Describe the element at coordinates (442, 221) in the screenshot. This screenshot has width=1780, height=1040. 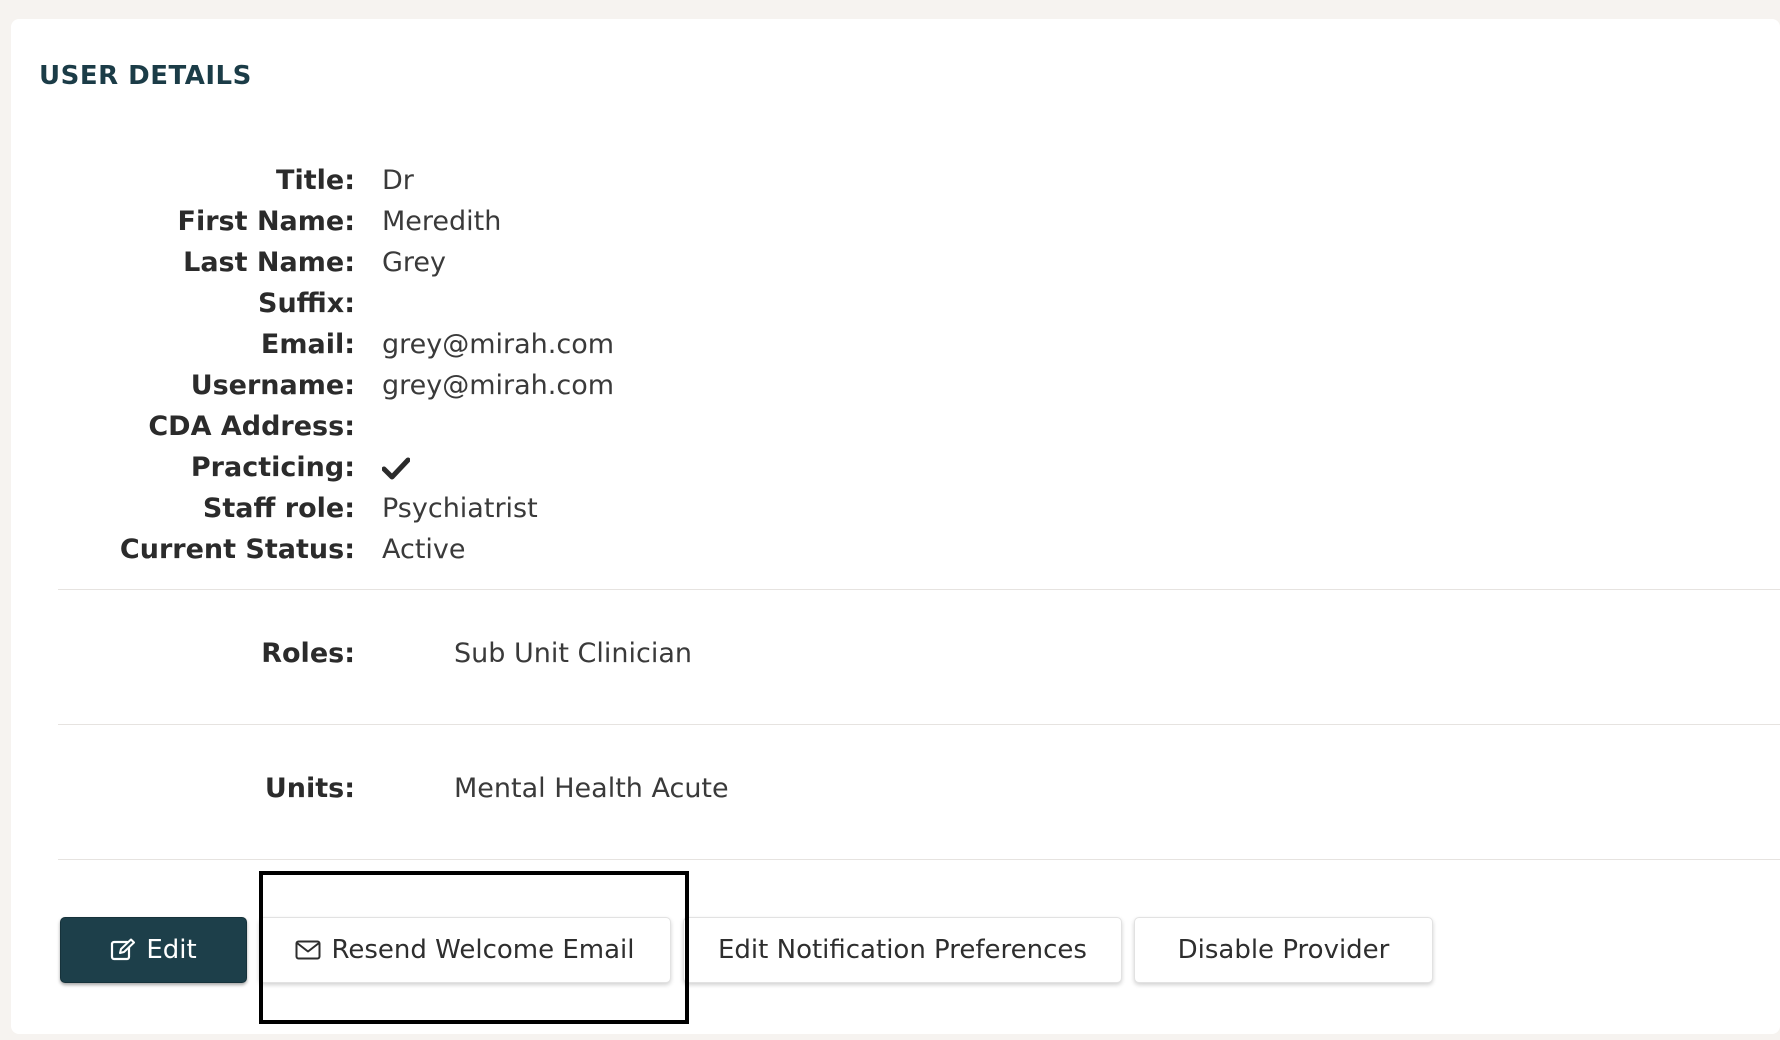
I see `detail-value: Meredith` at that location.